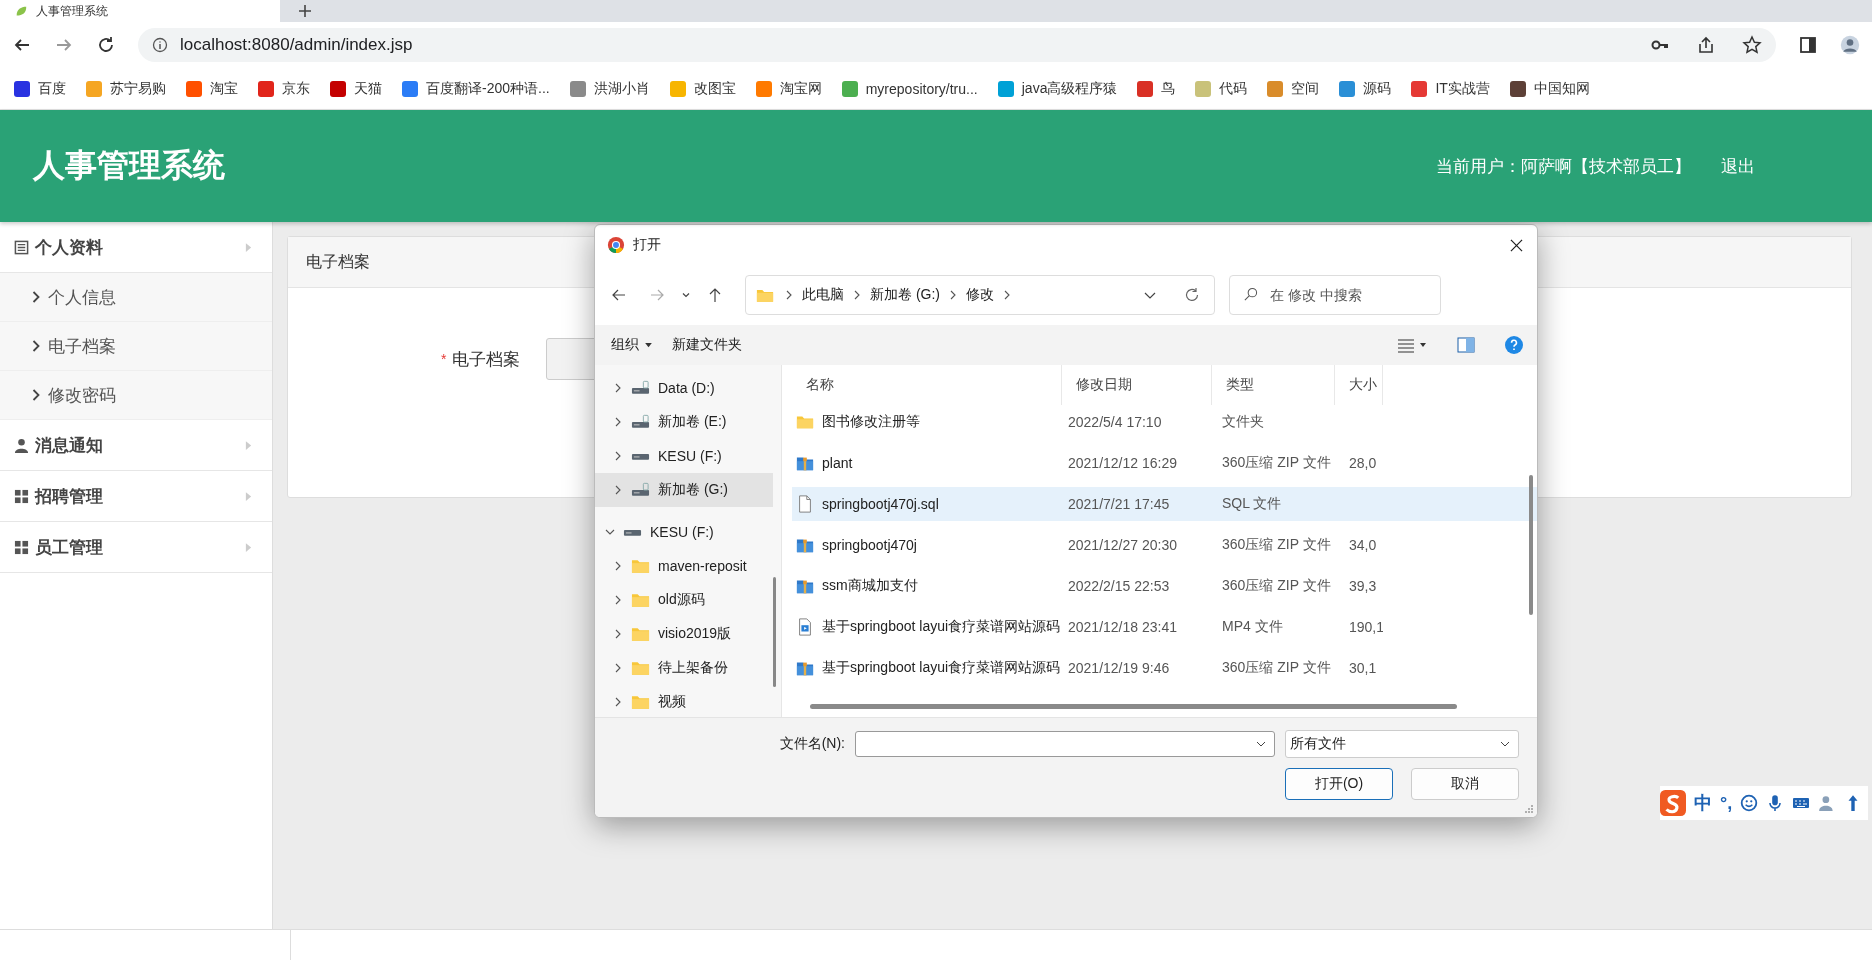  Describe the element at coordinates (21, 547) in the screenshot. I see `grid-icon` at that location.